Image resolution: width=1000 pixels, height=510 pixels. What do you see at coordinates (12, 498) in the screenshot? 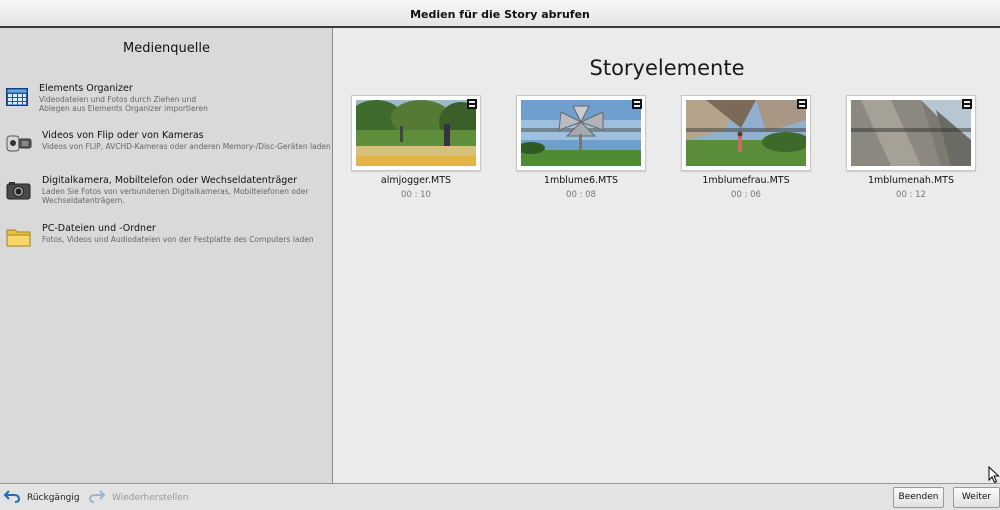
I see `undo-icon` at bounding box center [12, 498].